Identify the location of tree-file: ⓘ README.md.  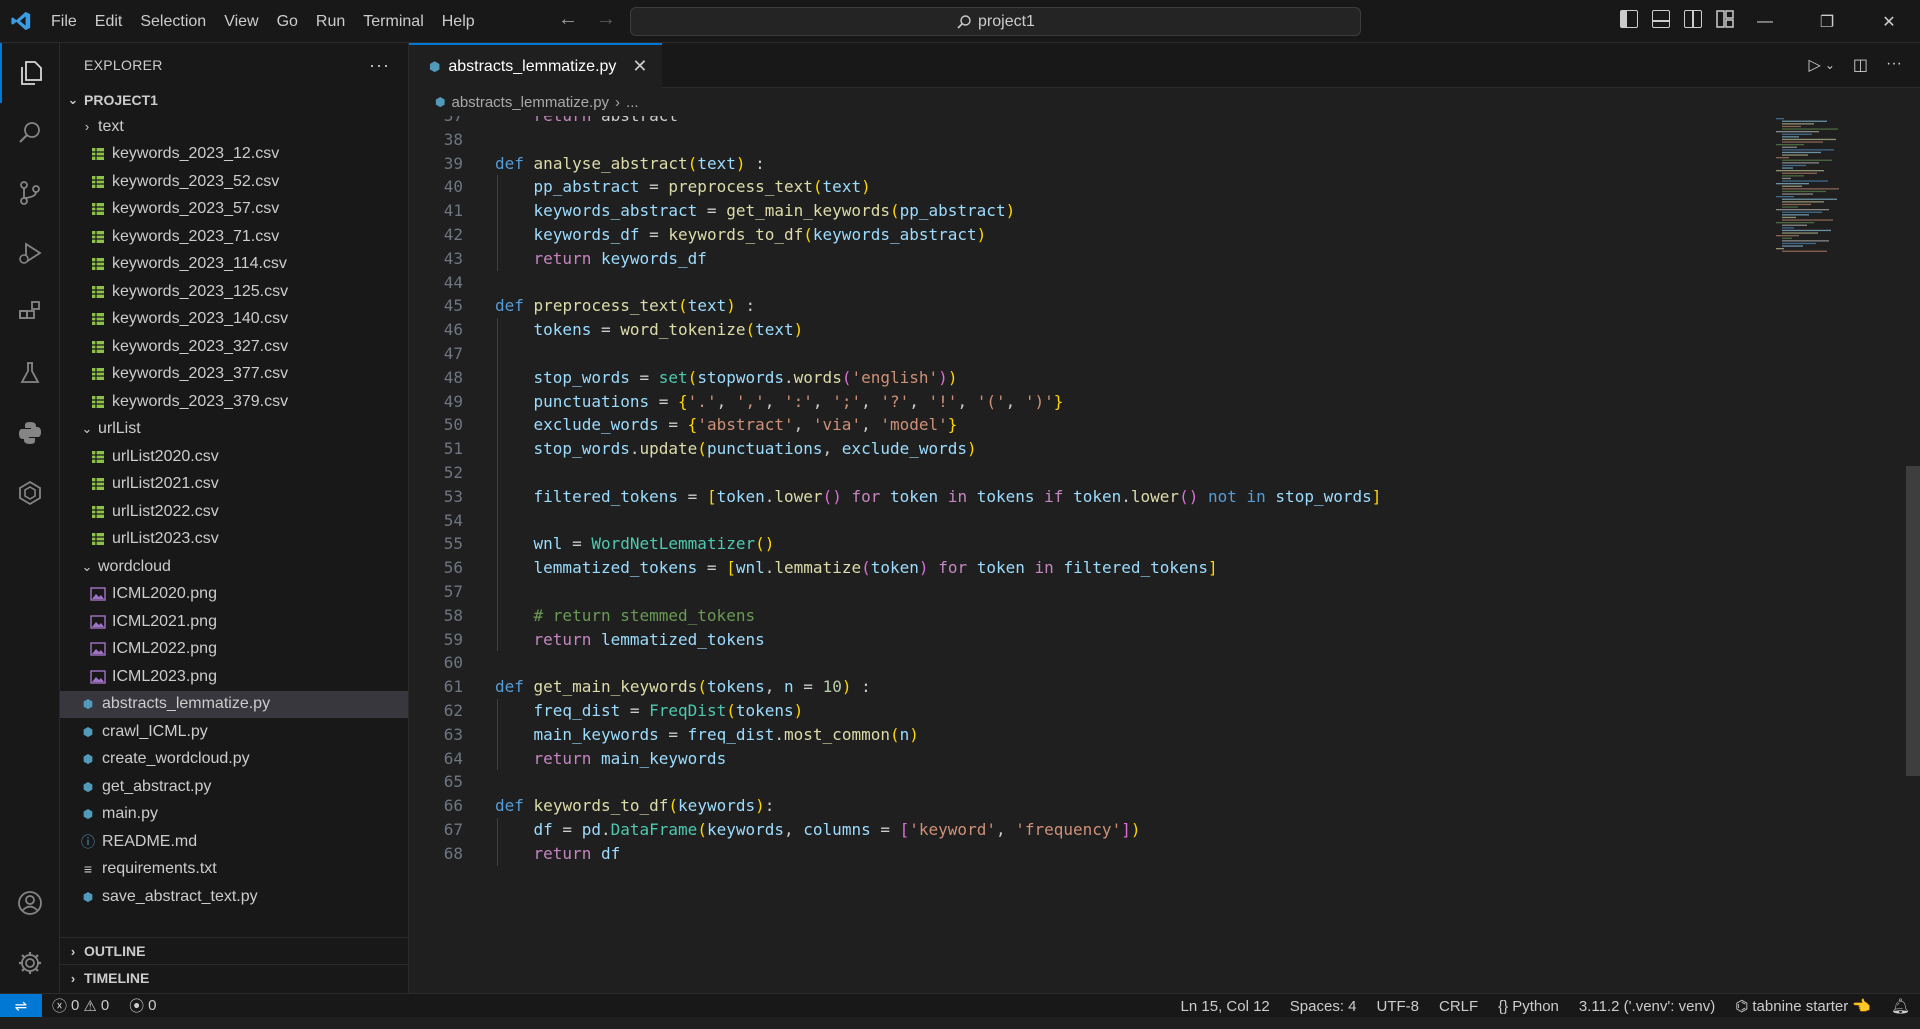
(234, 842).